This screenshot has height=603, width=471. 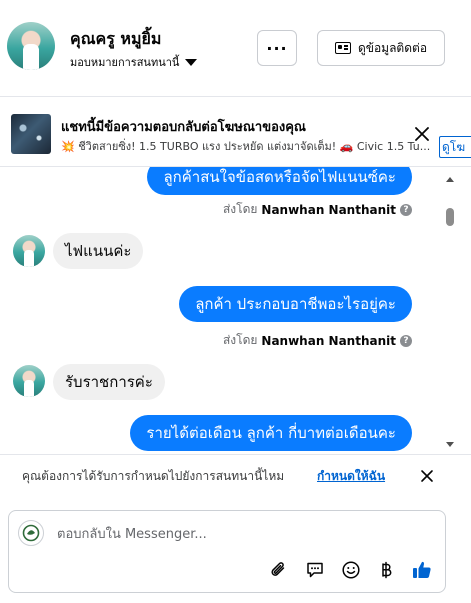 What do you see at coordinates (277, 48) in the screenshot?
I see `more-options-button: ···` at bounding box center [277, 48].